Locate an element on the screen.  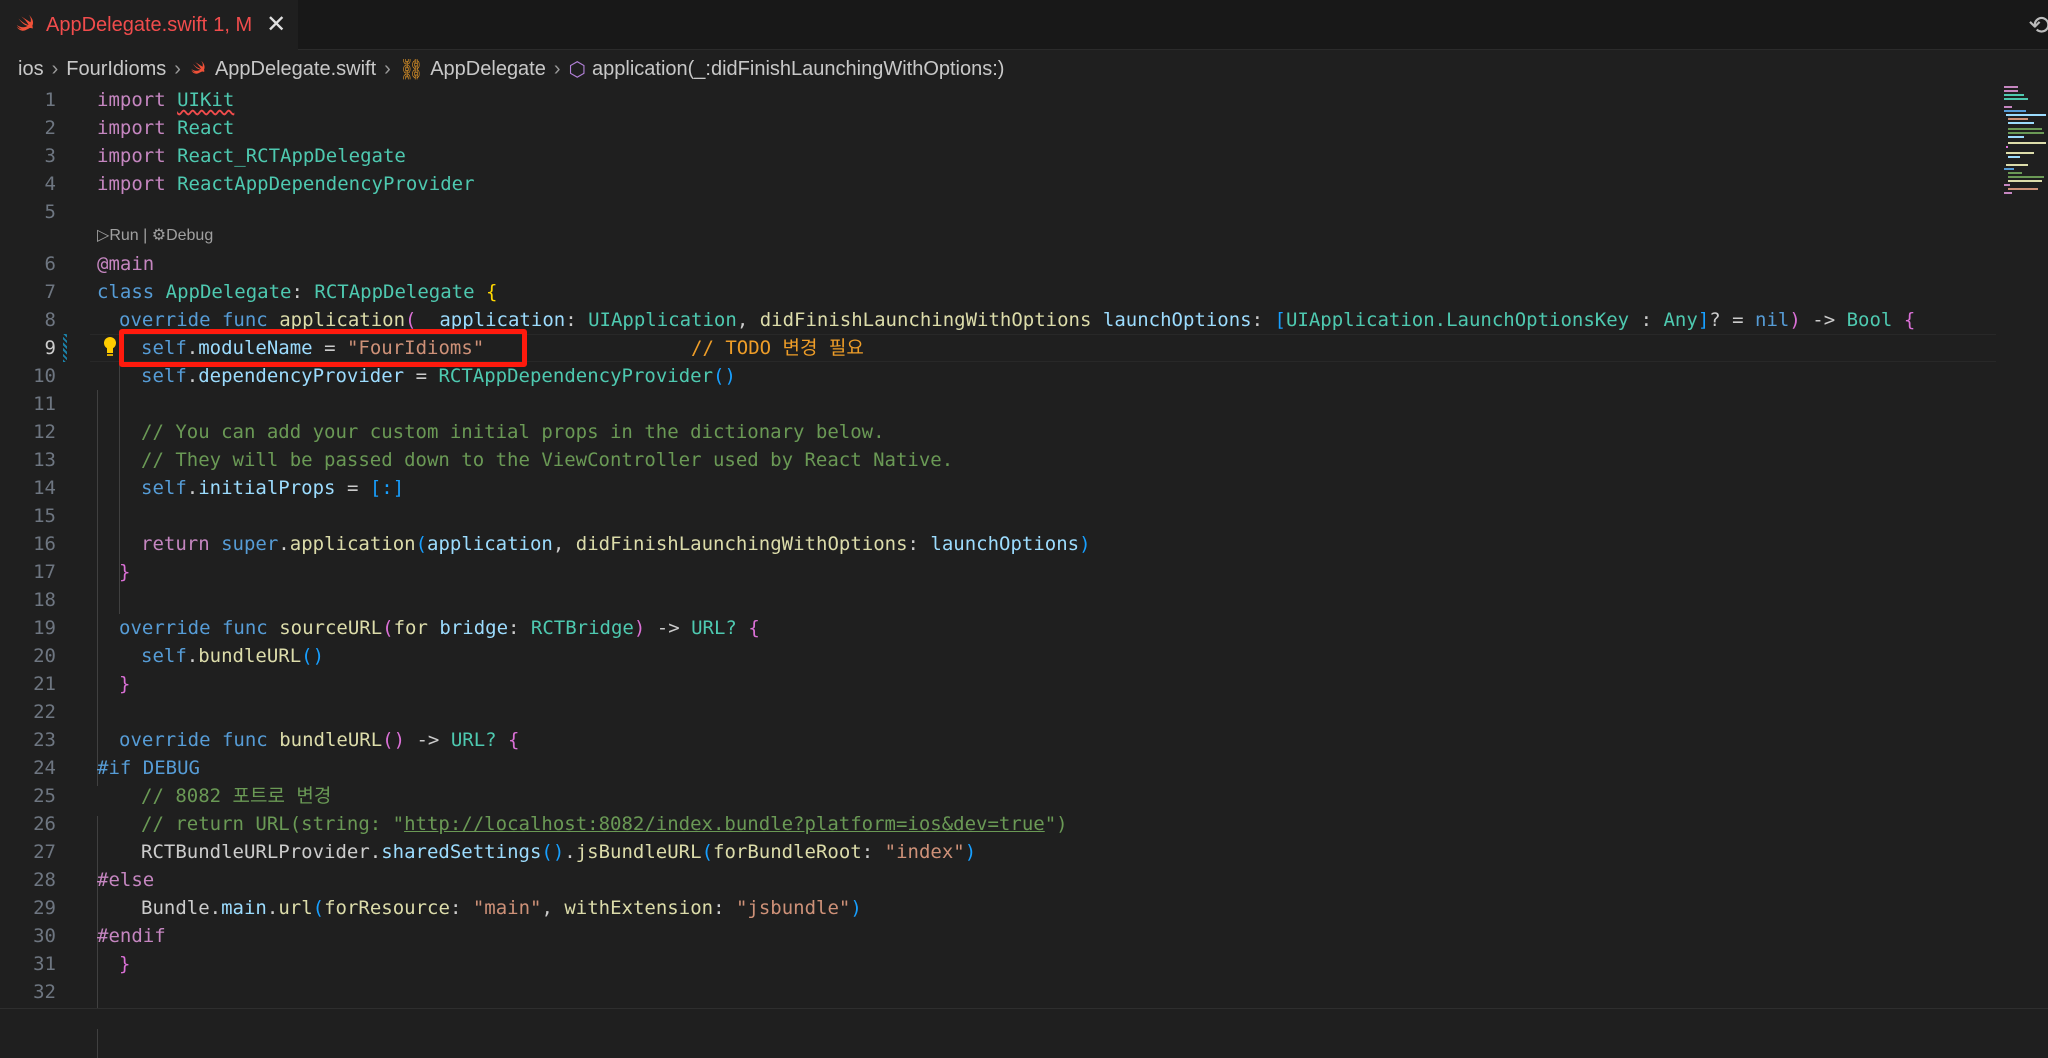
code-line: // 8082 포트로 변경 is located at coordinates (236, 796).